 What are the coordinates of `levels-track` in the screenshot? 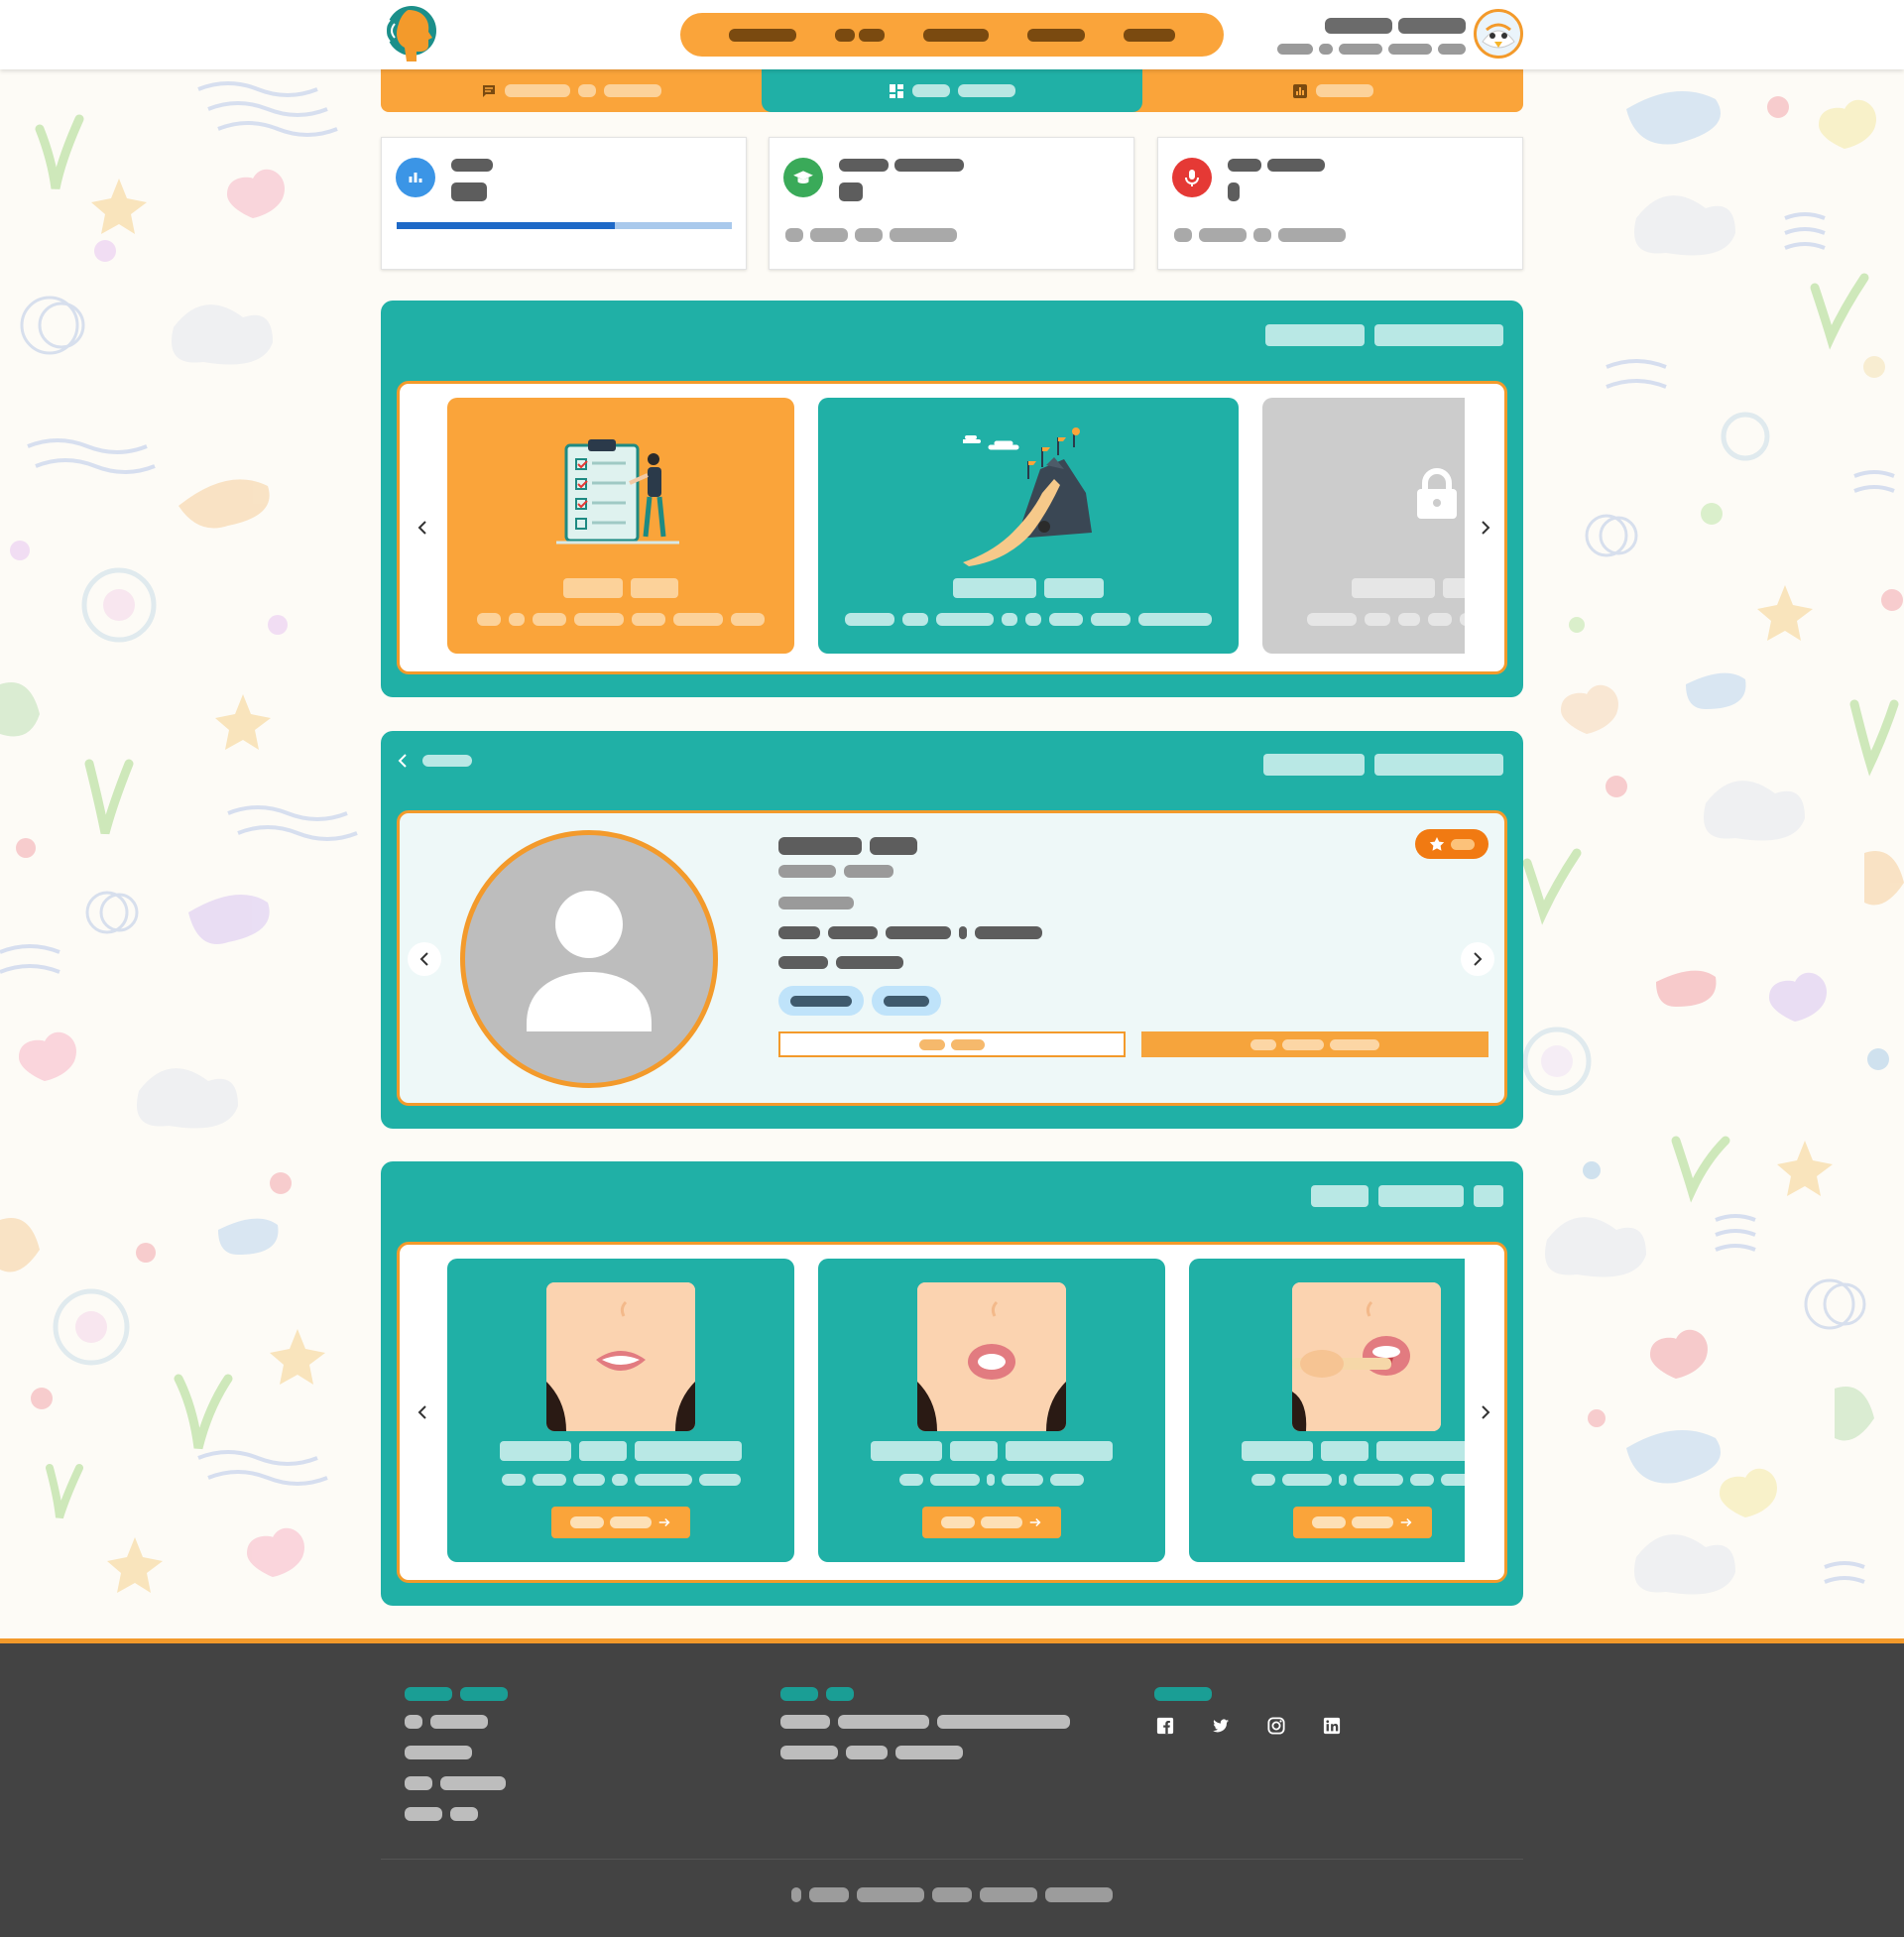 It's located at (956, 526).